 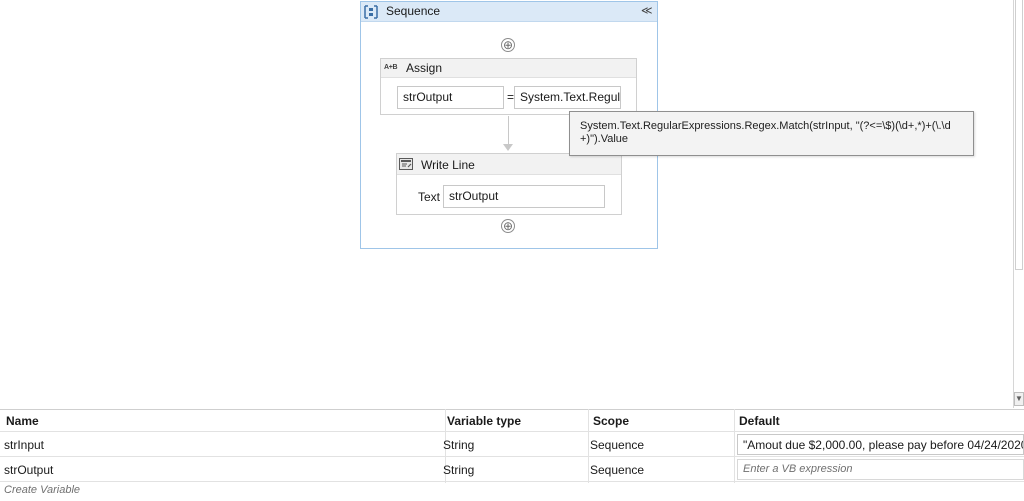 I want to click on variable-name-cell: strInput, so click(x=24, y=445).